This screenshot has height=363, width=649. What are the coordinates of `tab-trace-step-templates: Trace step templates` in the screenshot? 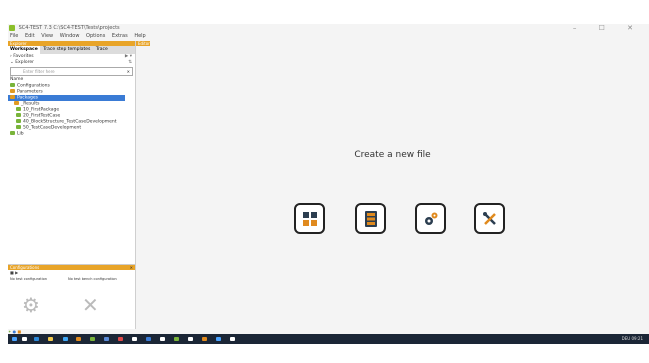 It's located at (66, 50).